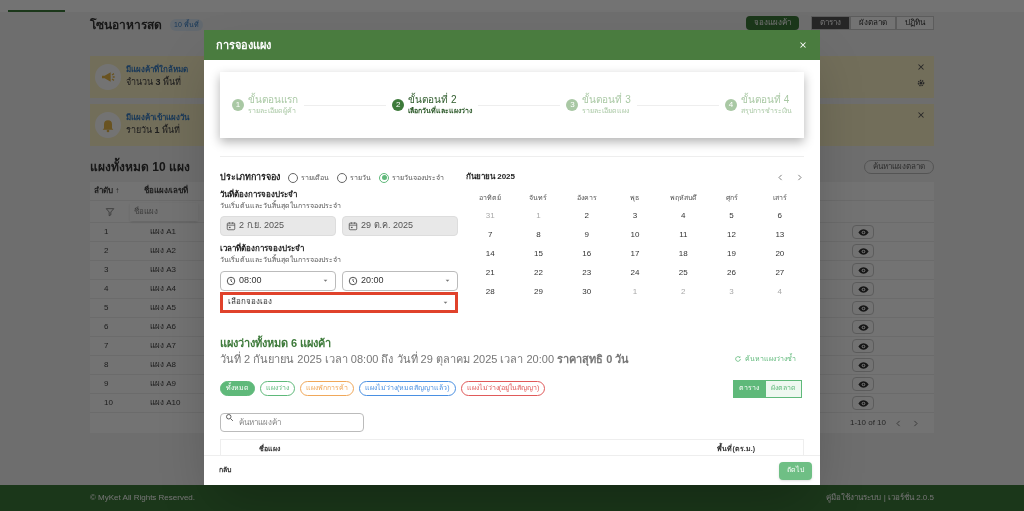 This screenshot has height=511, width=1024. I want to click on table-cell-text: 4, so click(106, 289).